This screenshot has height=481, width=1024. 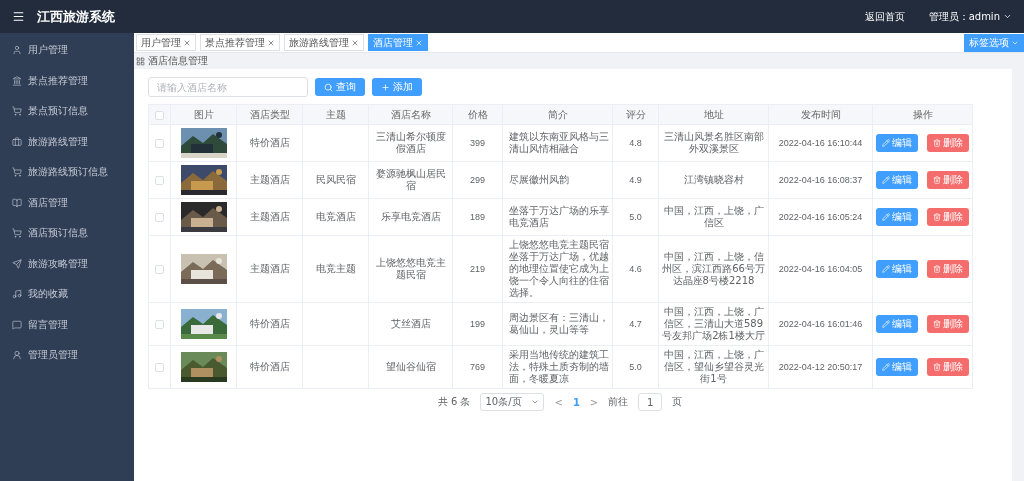 What do you see at coordinates (398, 42) in the screenshot?
I see `tab: 酒店管理` at bounding box center [398, 42].